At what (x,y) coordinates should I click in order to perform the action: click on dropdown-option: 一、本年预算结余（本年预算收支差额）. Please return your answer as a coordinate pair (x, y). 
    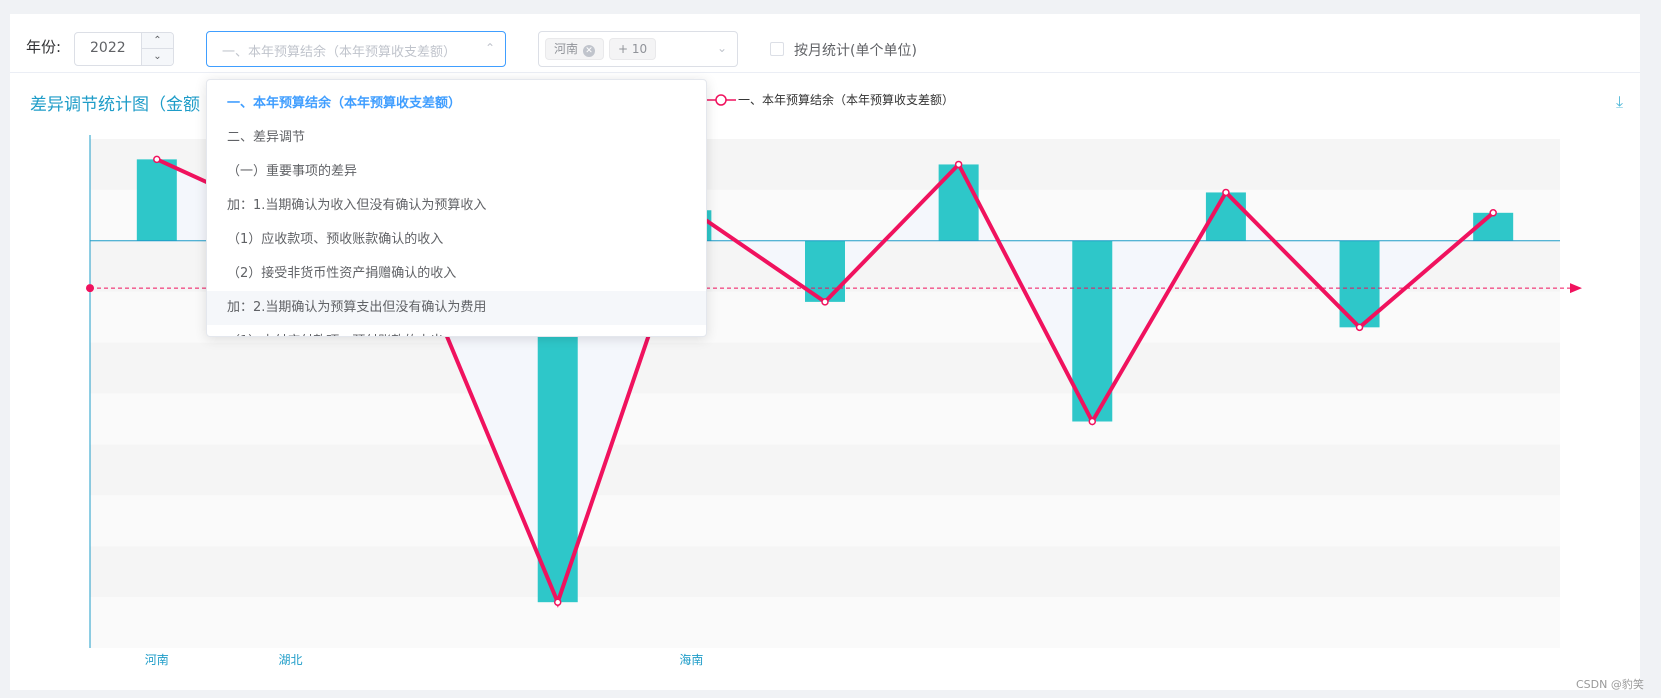
    Looking at the image, I should click on (456, 104).